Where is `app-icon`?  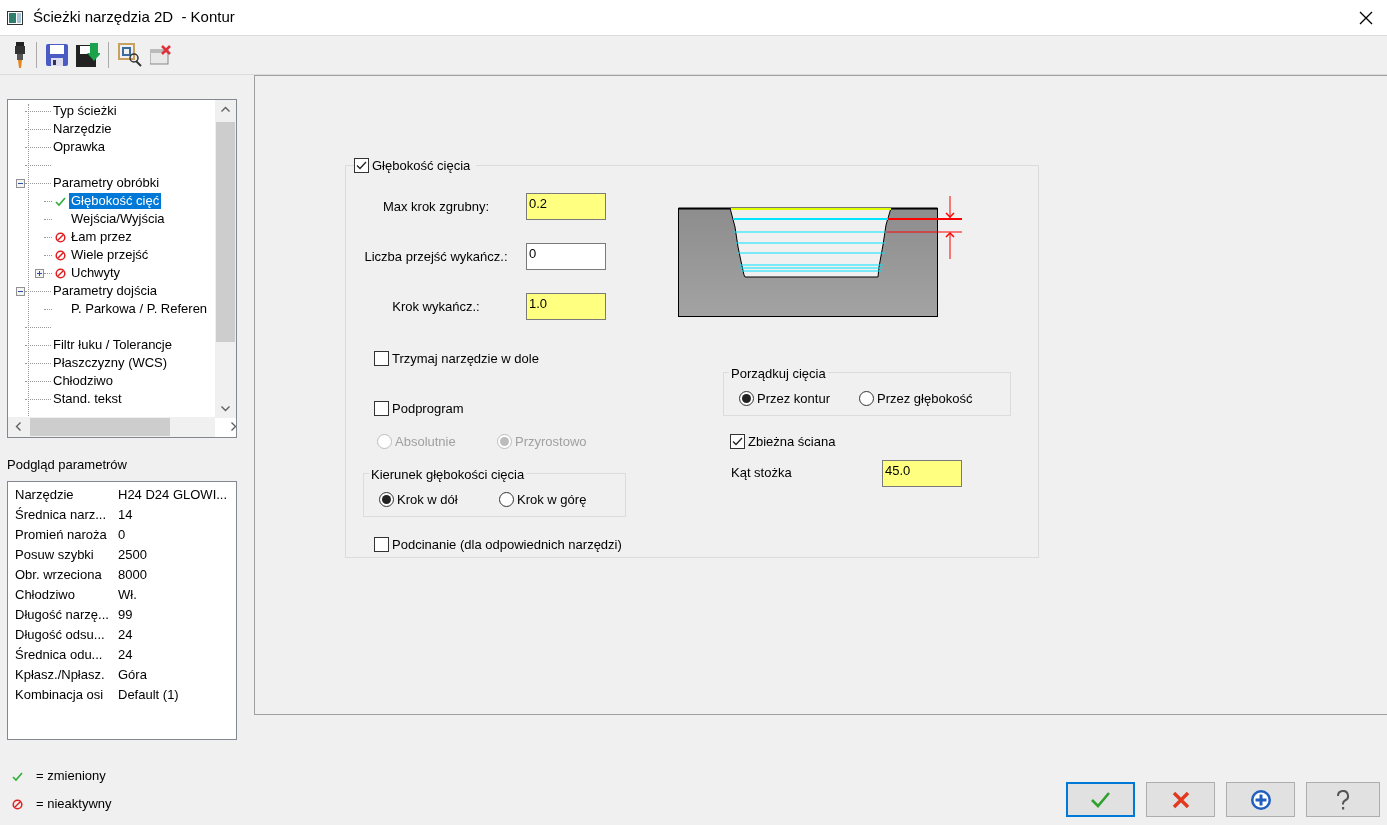 app-icon is located at coordinates (15, 17).